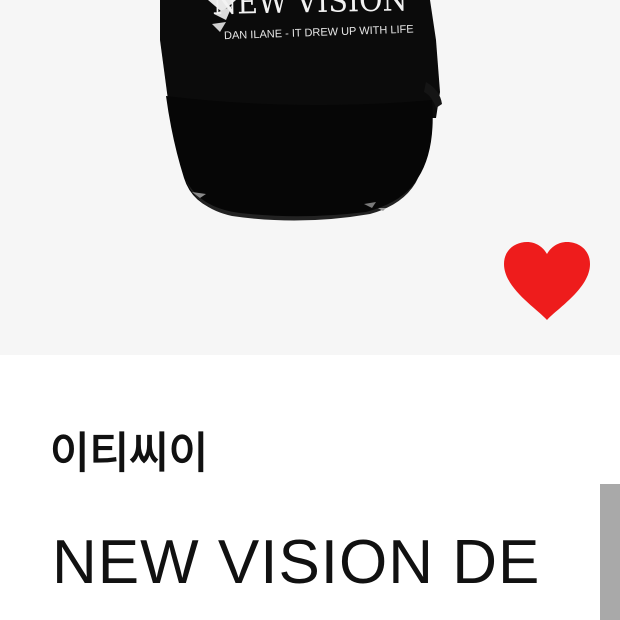 The height and width of the screenshot is (620, 620). Describe the element at coordinates (296, 562) in the screenshot. I see `product-name: NEW VISION DE` at that location.